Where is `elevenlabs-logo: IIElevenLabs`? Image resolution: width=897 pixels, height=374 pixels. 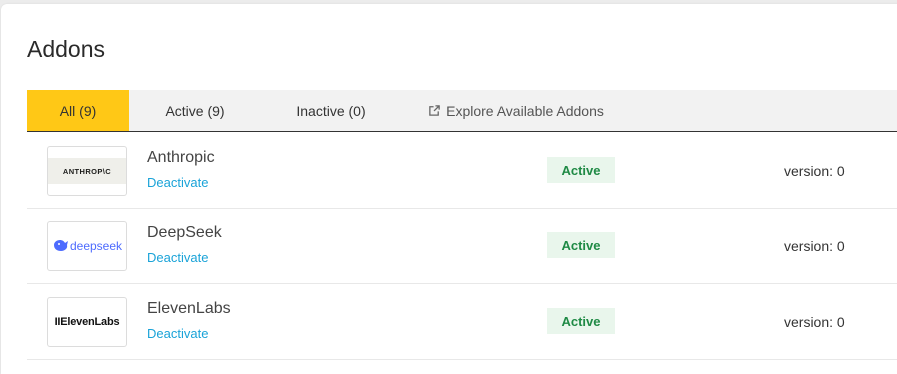
elevenlabs-logo: IIElevenLabs is located at coordinates (87, 322).